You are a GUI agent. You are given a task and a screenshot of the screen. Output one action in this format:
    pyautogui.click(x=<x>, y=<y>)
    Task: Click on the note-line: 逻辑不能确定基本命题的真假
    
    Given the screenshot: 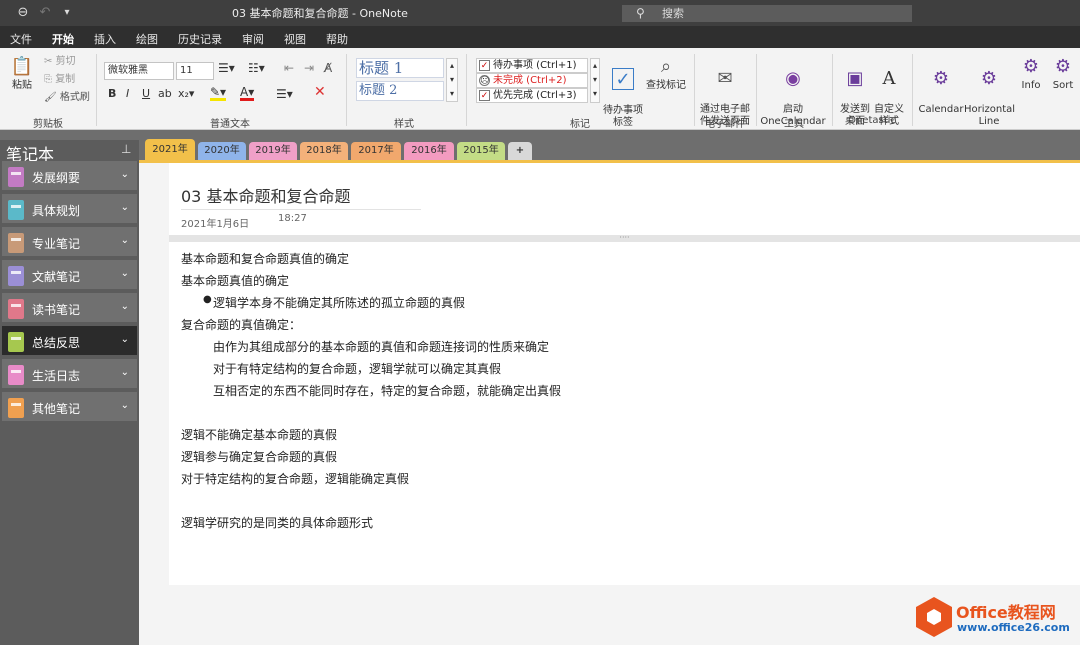 What is the action you would take?
    pyautogui.click(x=259, y=434)
    